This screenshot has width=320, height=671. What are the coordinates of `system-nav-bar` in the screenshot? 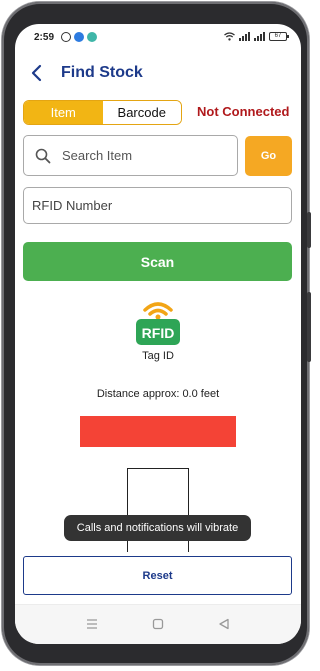 It's located at (158, 624).